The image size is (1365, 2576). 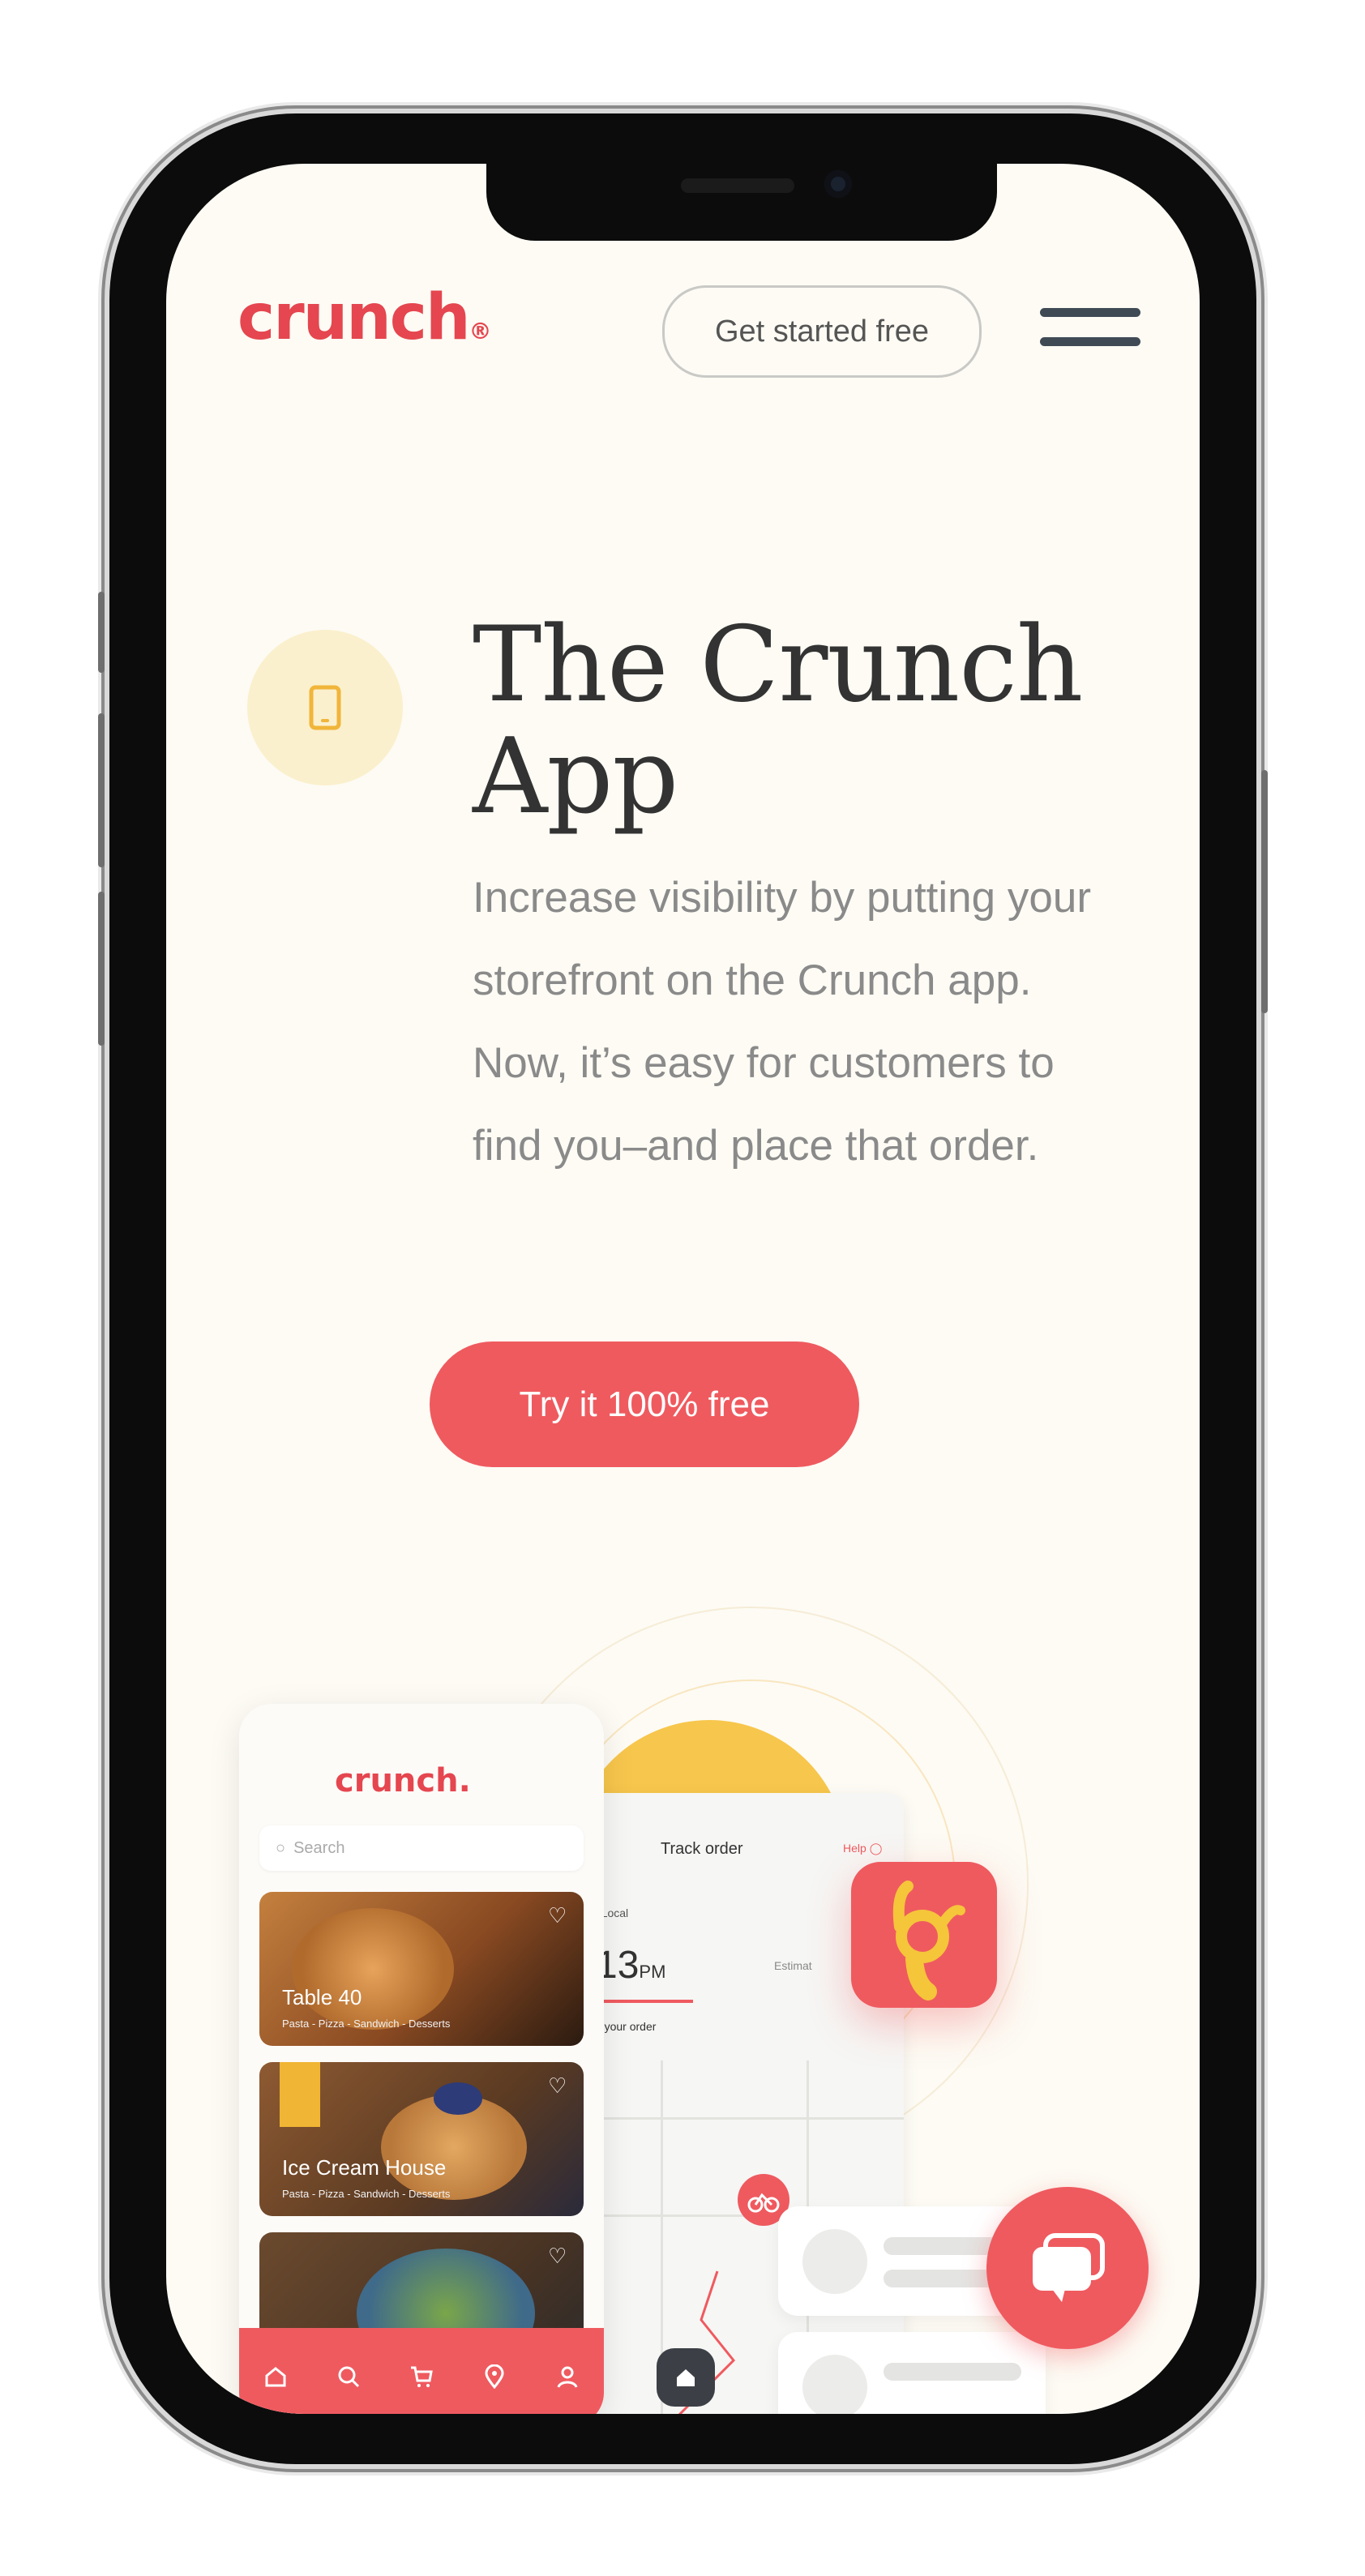 I want to click on search-icon, so click(x=348, y=2376).